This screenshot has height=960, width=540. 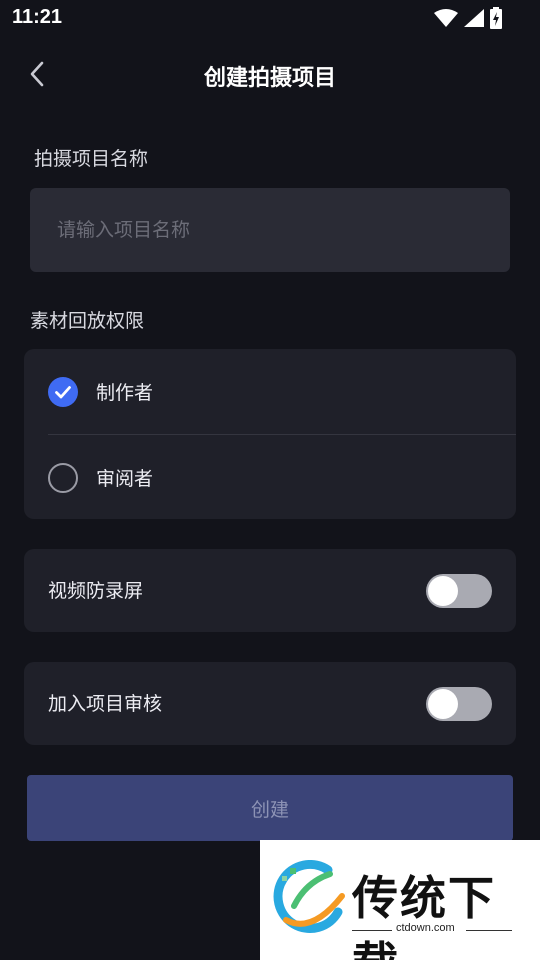 I want to click on anti-screen-record-card: 视频防录屏, so click(x=270, y=590).